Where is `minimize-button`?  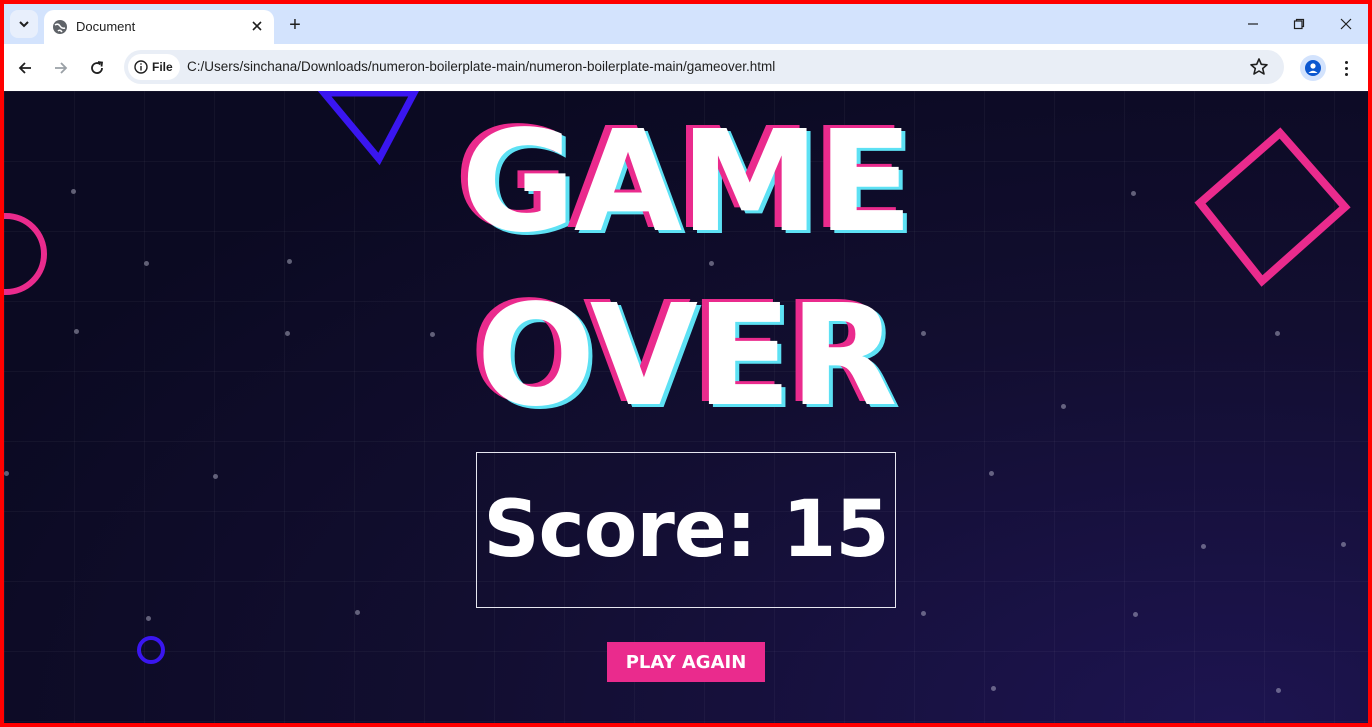
minimize-button is located at coordinates (1253, 24).